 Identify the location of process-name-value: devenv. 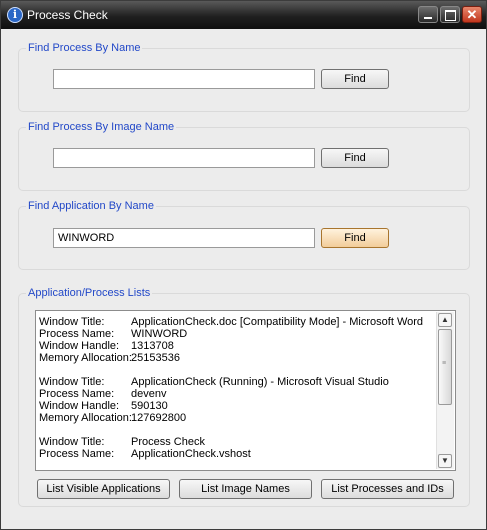
(149, 394).